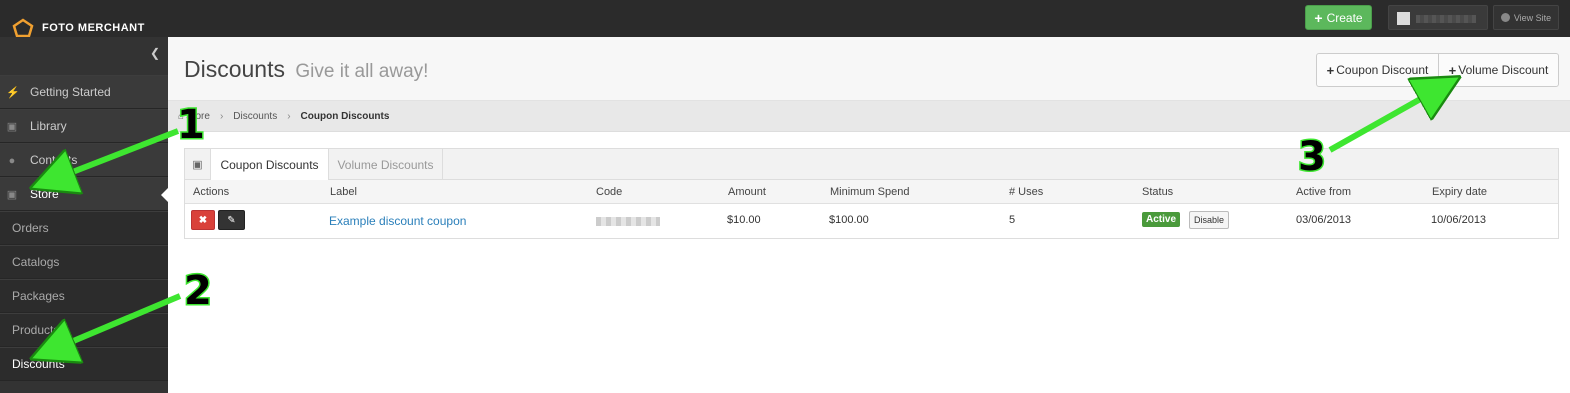 Image resolution: width=1570 pixels, height=393 pixels. I want to click on globe-icon, so click(1505, 17).